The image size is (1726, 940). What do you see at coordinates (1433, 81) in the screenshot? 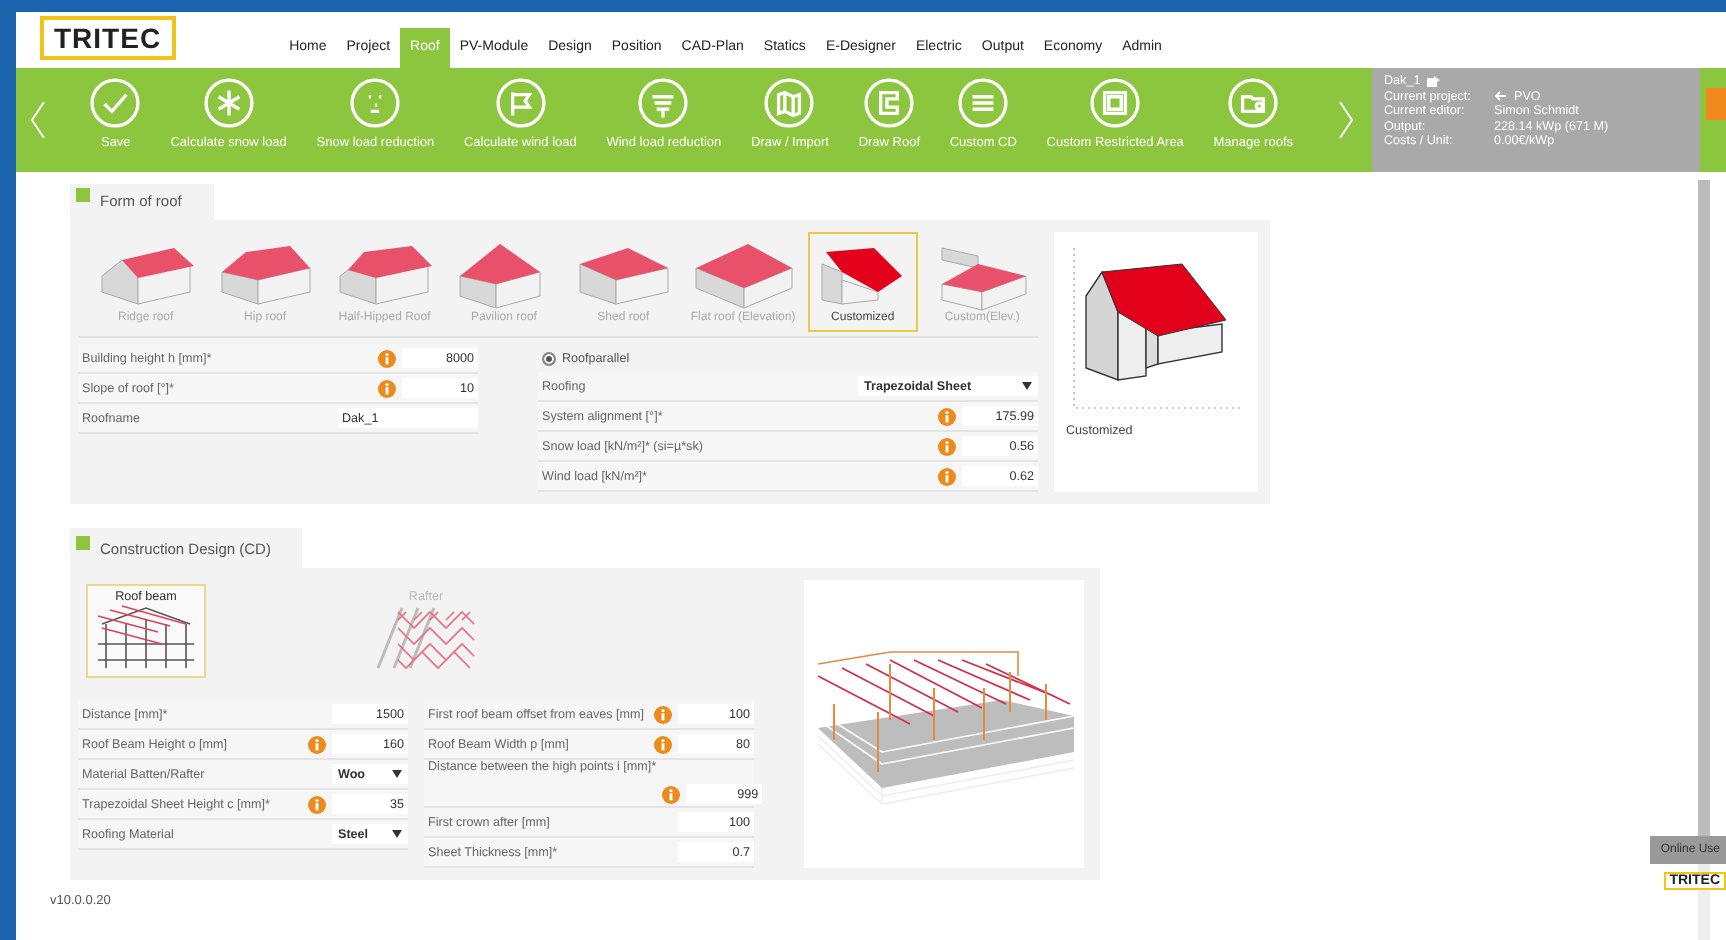
I see `edit-icon` at bounding box center [1433, 81].